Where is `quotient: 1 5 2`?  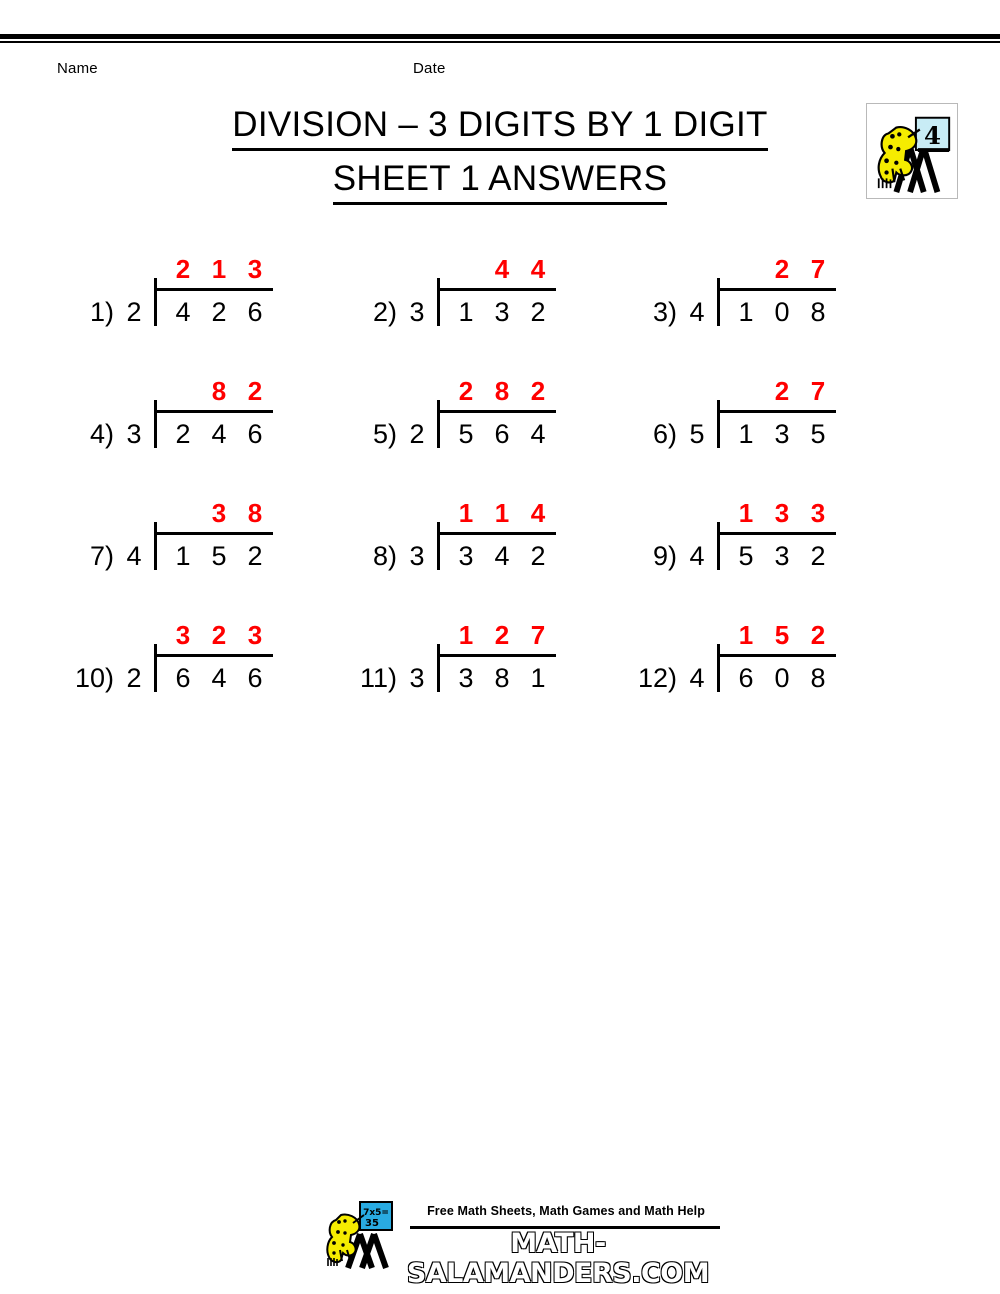
quotient: 1 5 2 is located at coordinates (782, 637).